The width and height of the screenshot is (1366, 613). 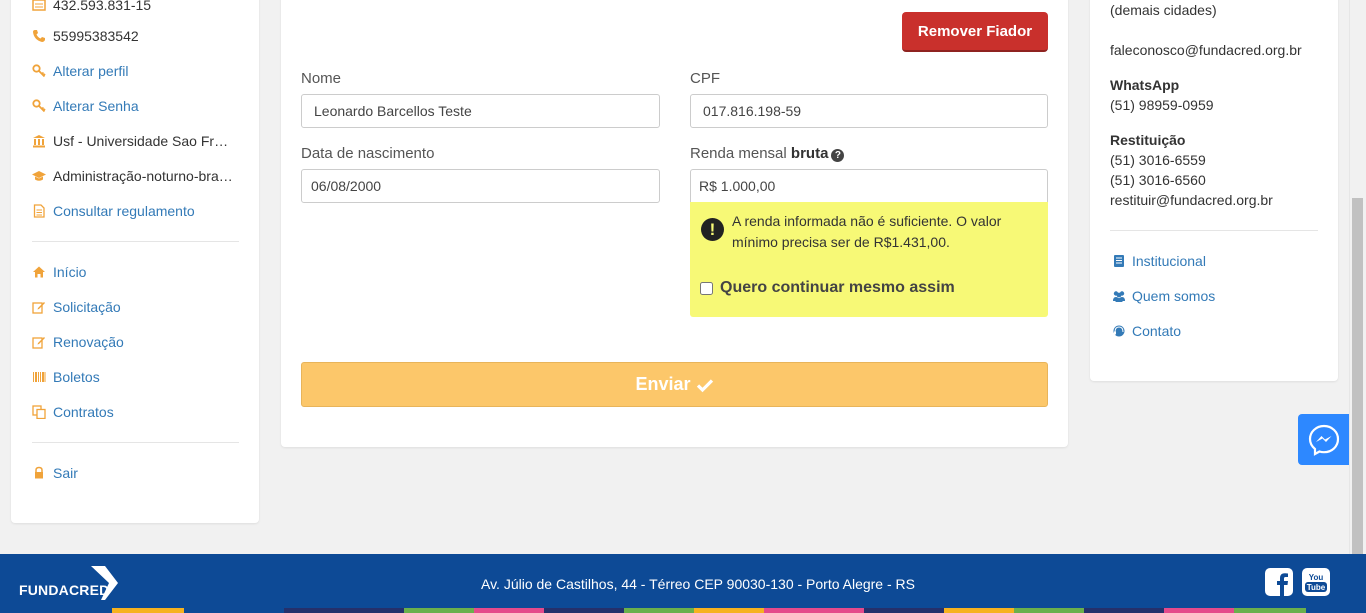 What do you see at coordinates (1174, 296) in the screenshot?
I see `link-label: Quem somos` at bounding box center [1174, 296].